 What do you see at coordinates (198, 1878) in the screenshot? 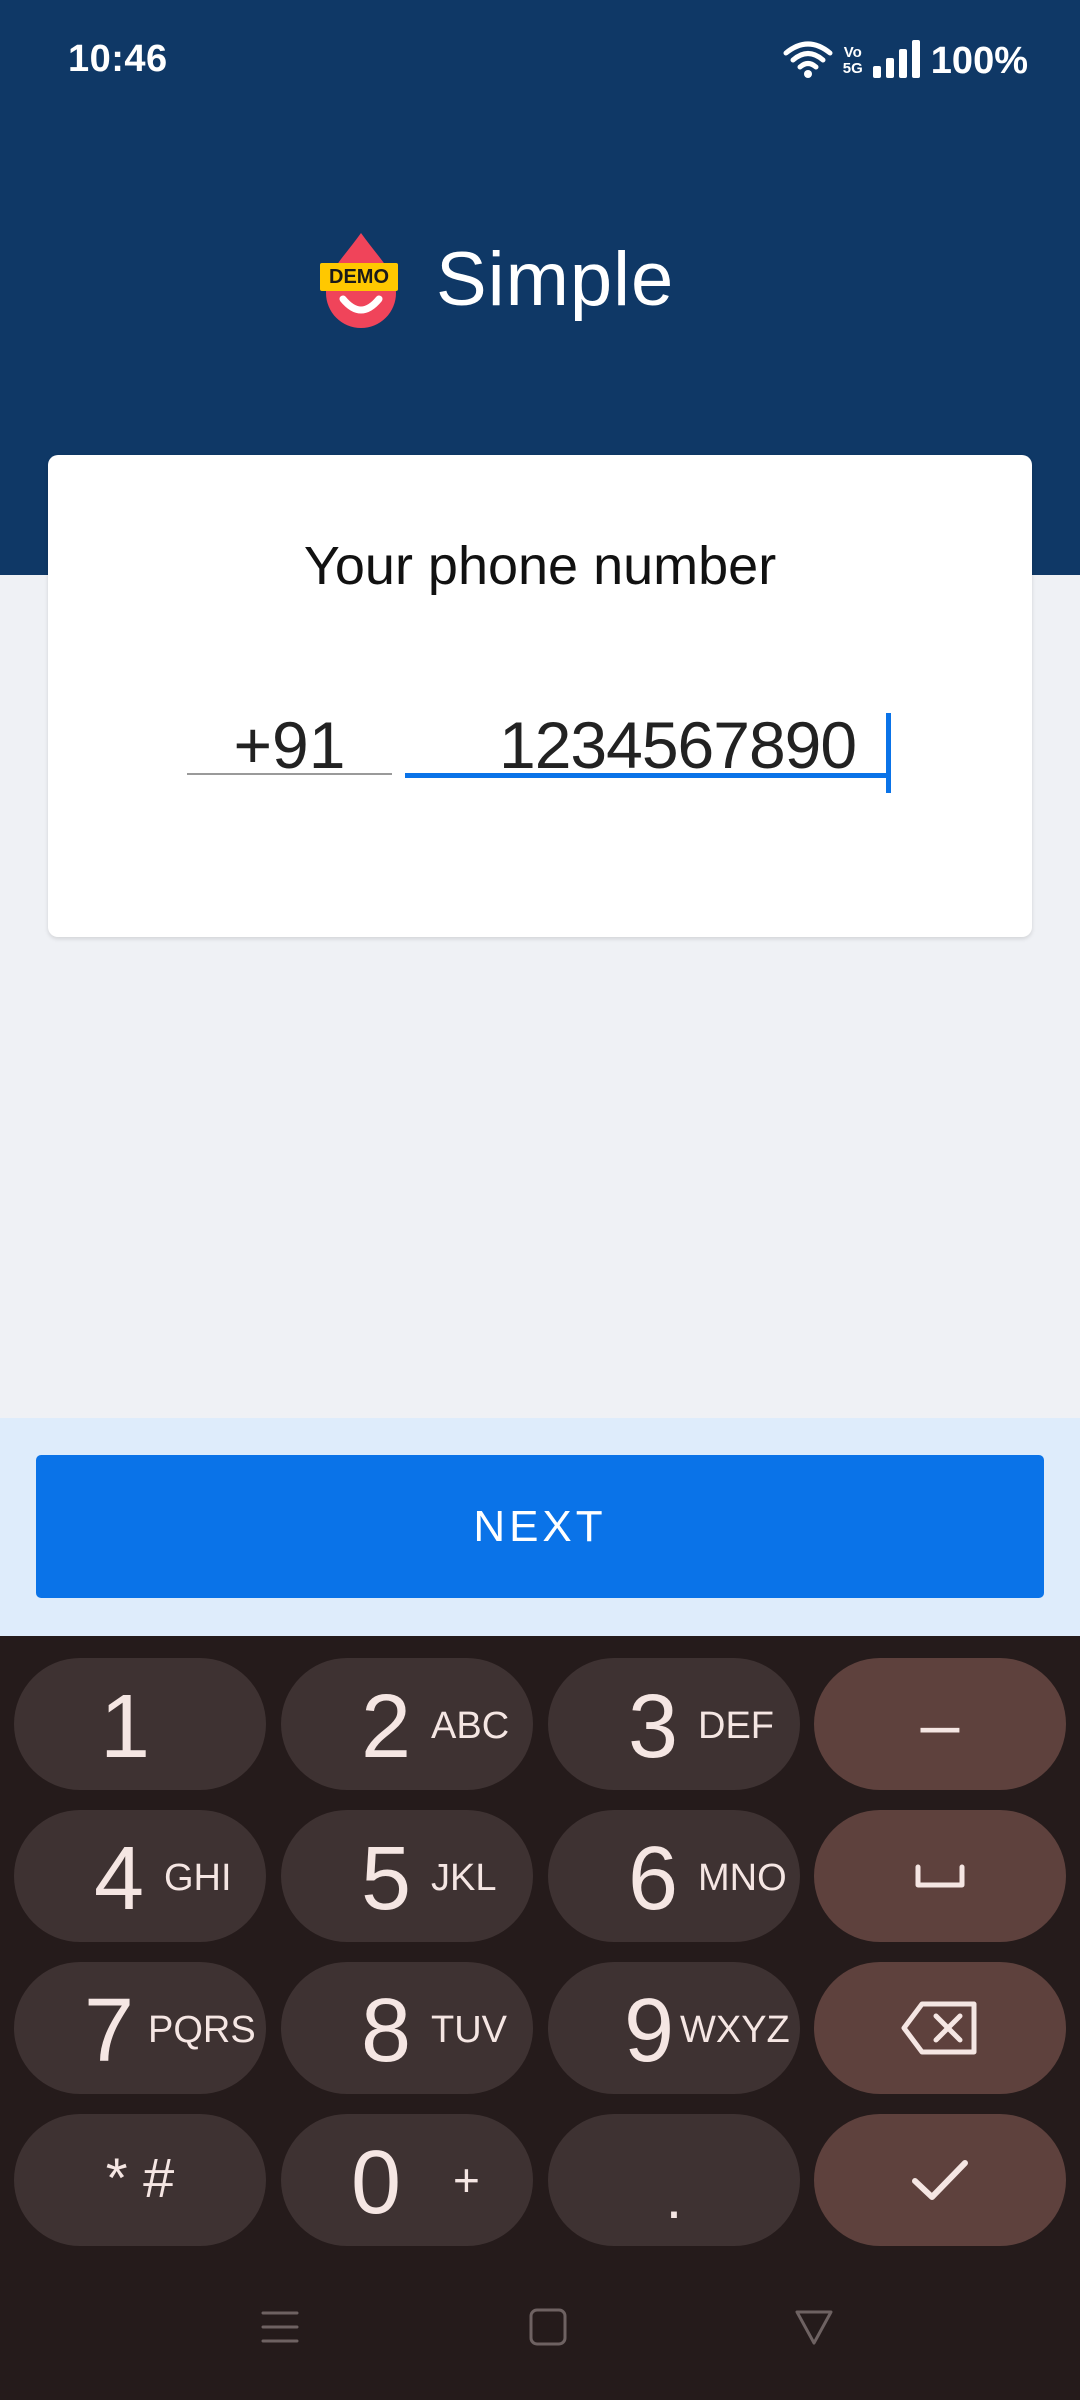
I see `key-letters: GHI` at bounding box center [198, 1878].